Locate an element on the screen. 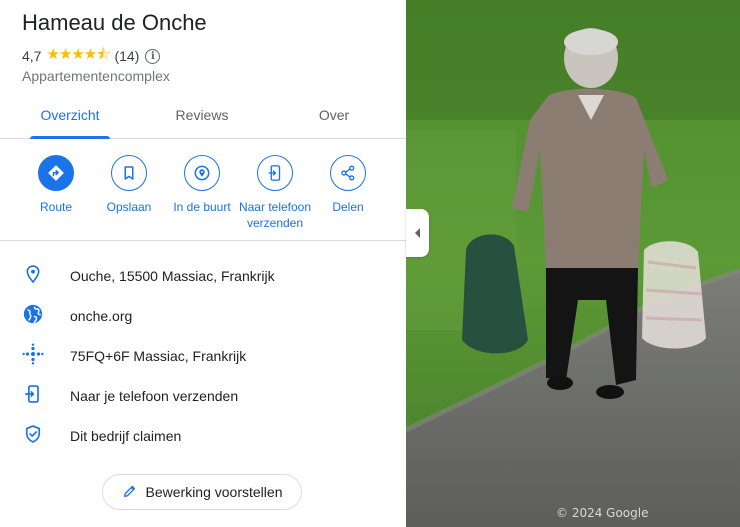  save-button: Opslaan is located at coordinates (129, 185).